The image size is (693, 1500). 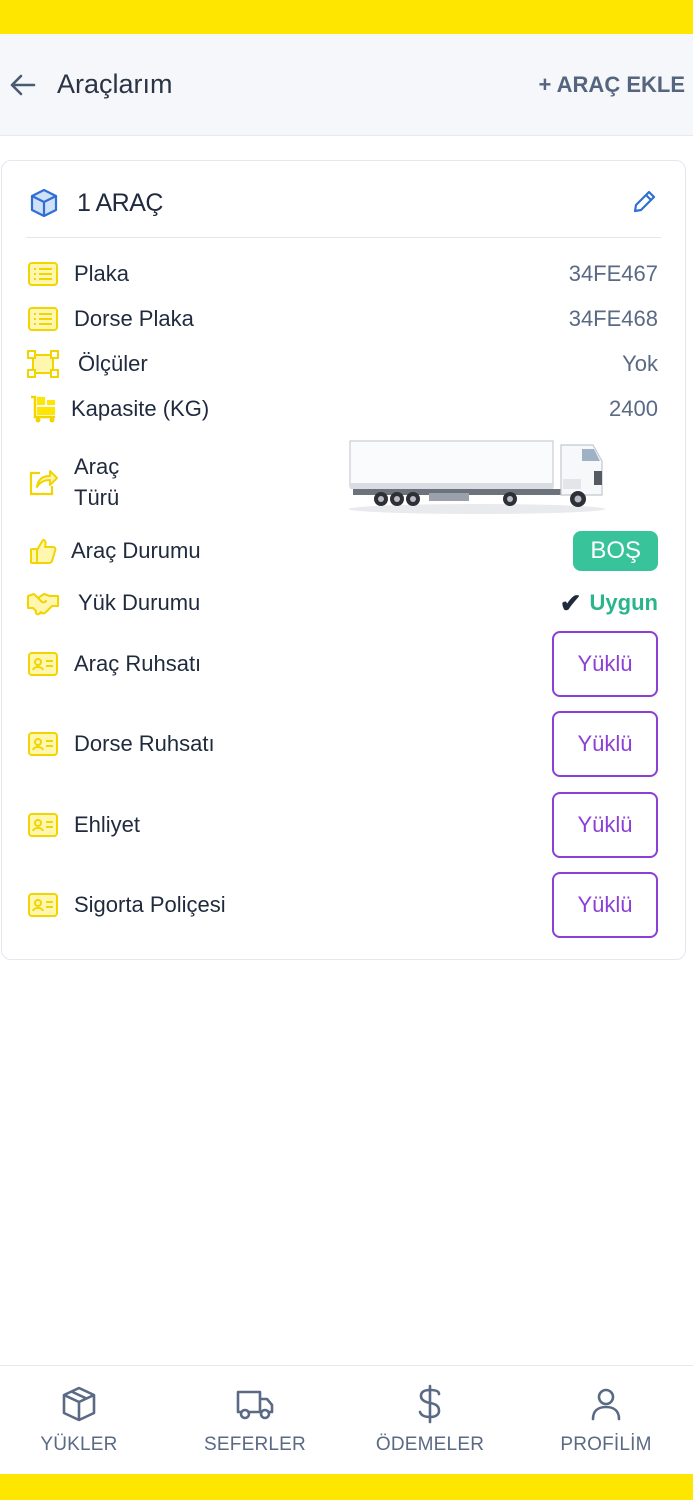 What do you see at coordinates (570, 602) in the screenshot?
I see `check-icon: ✔` at bounding box center [570, 602].